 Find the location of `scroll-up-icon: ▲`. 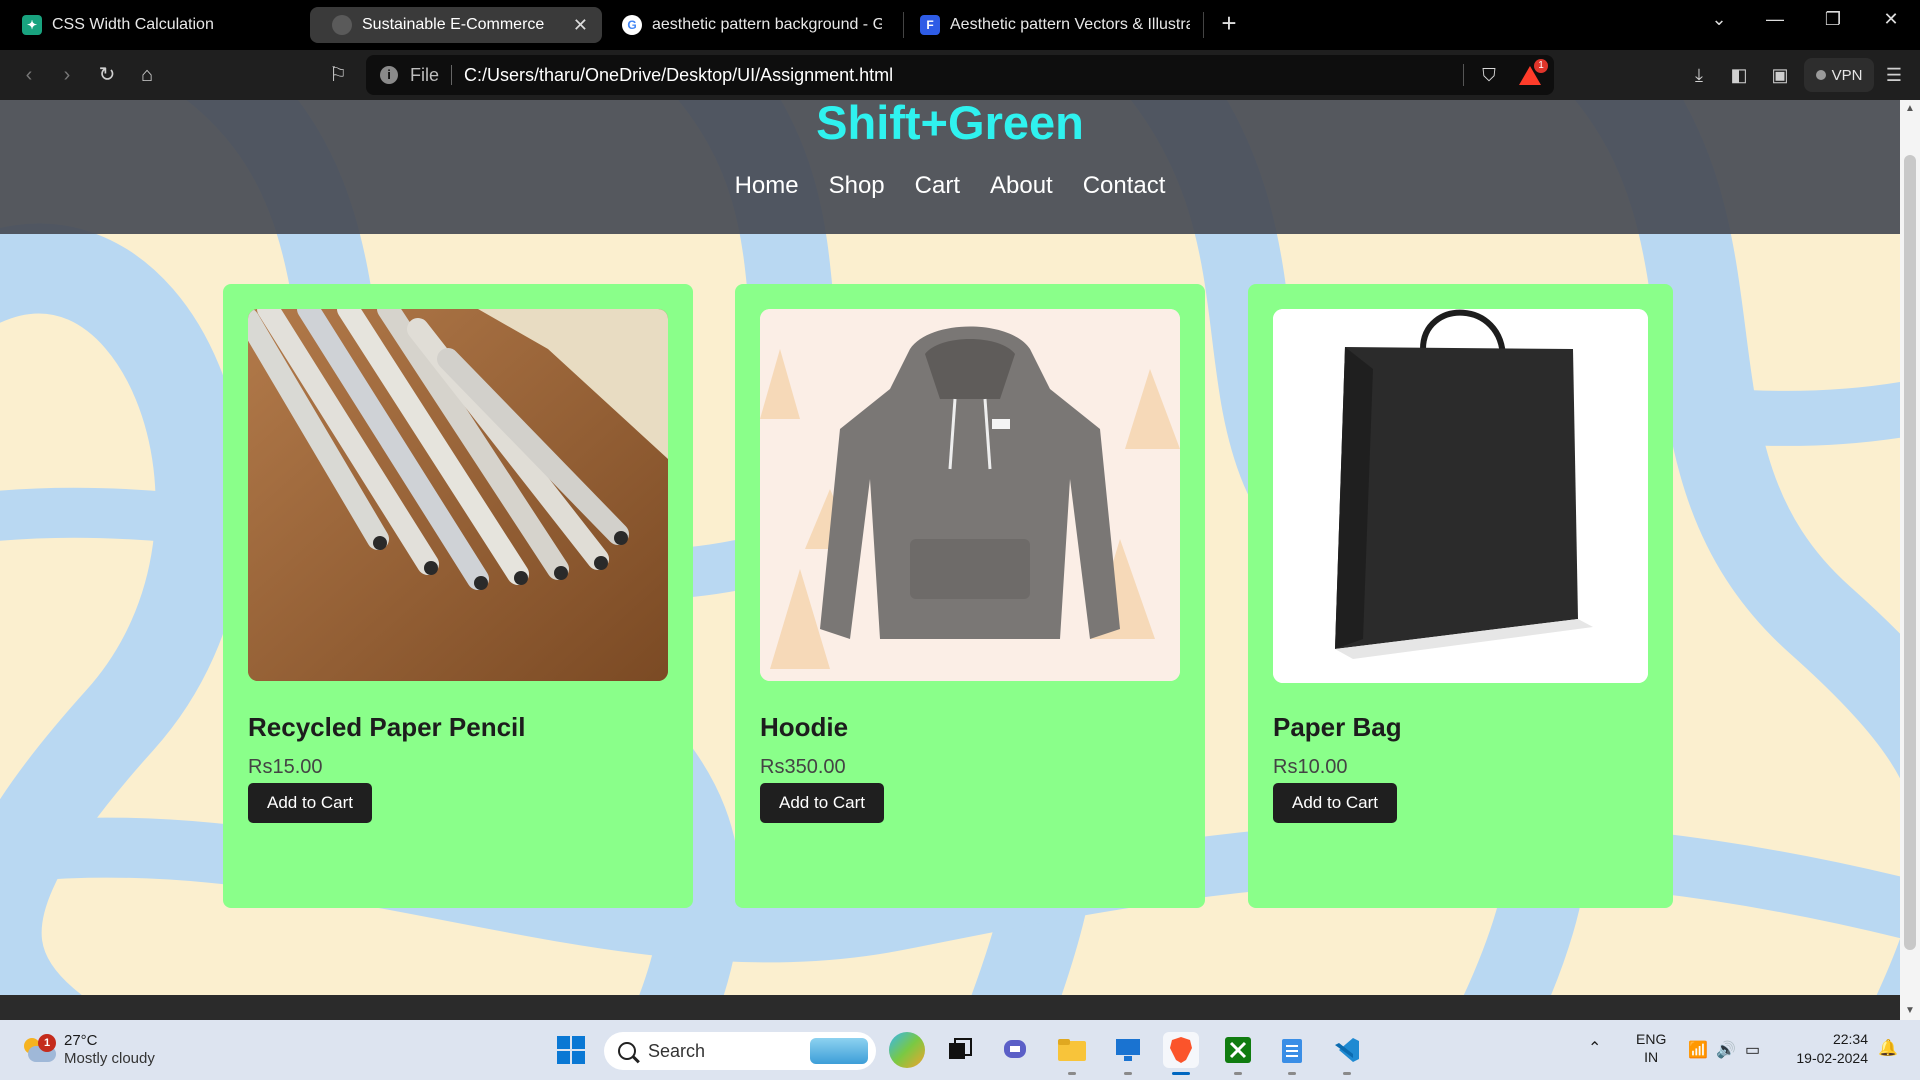

scroll-up-icon: ▲ is located at coordinates (1910, 109).